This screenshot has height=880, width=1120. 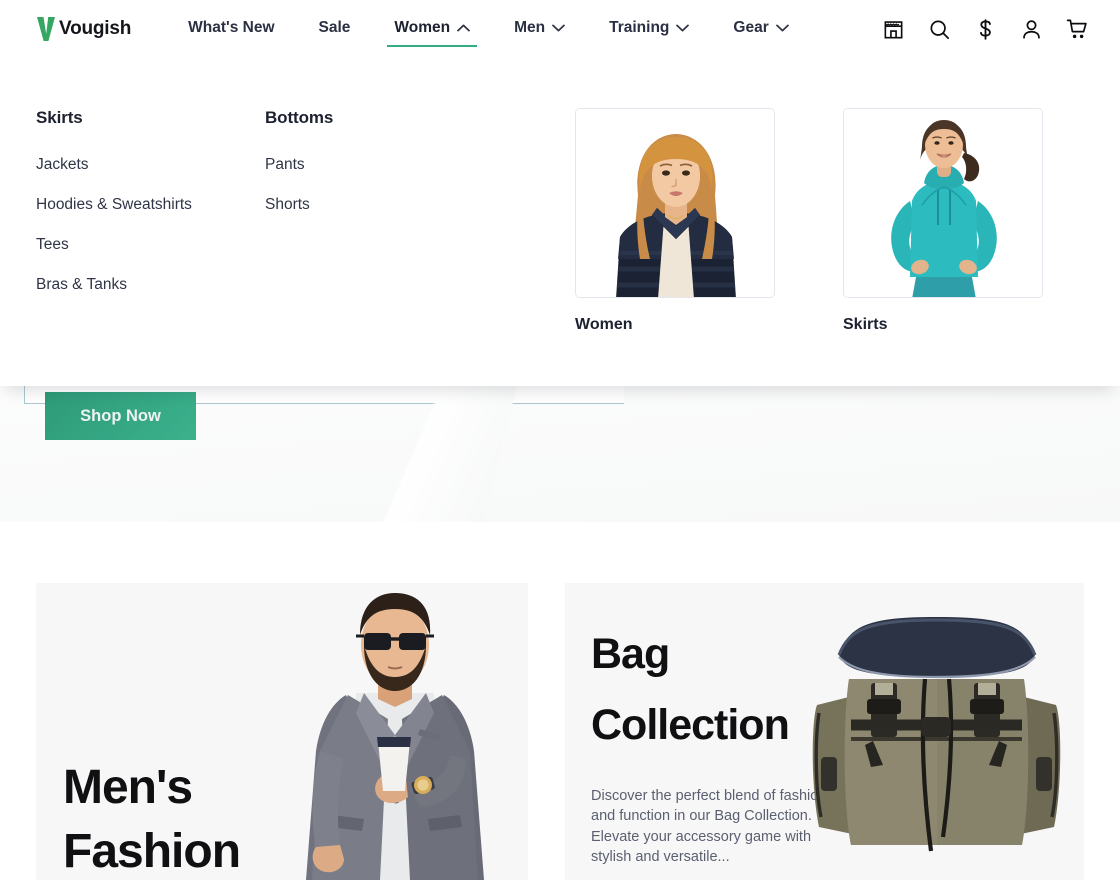 I want to click on nav-item-gear: Gear, so click(x=761, y=29).